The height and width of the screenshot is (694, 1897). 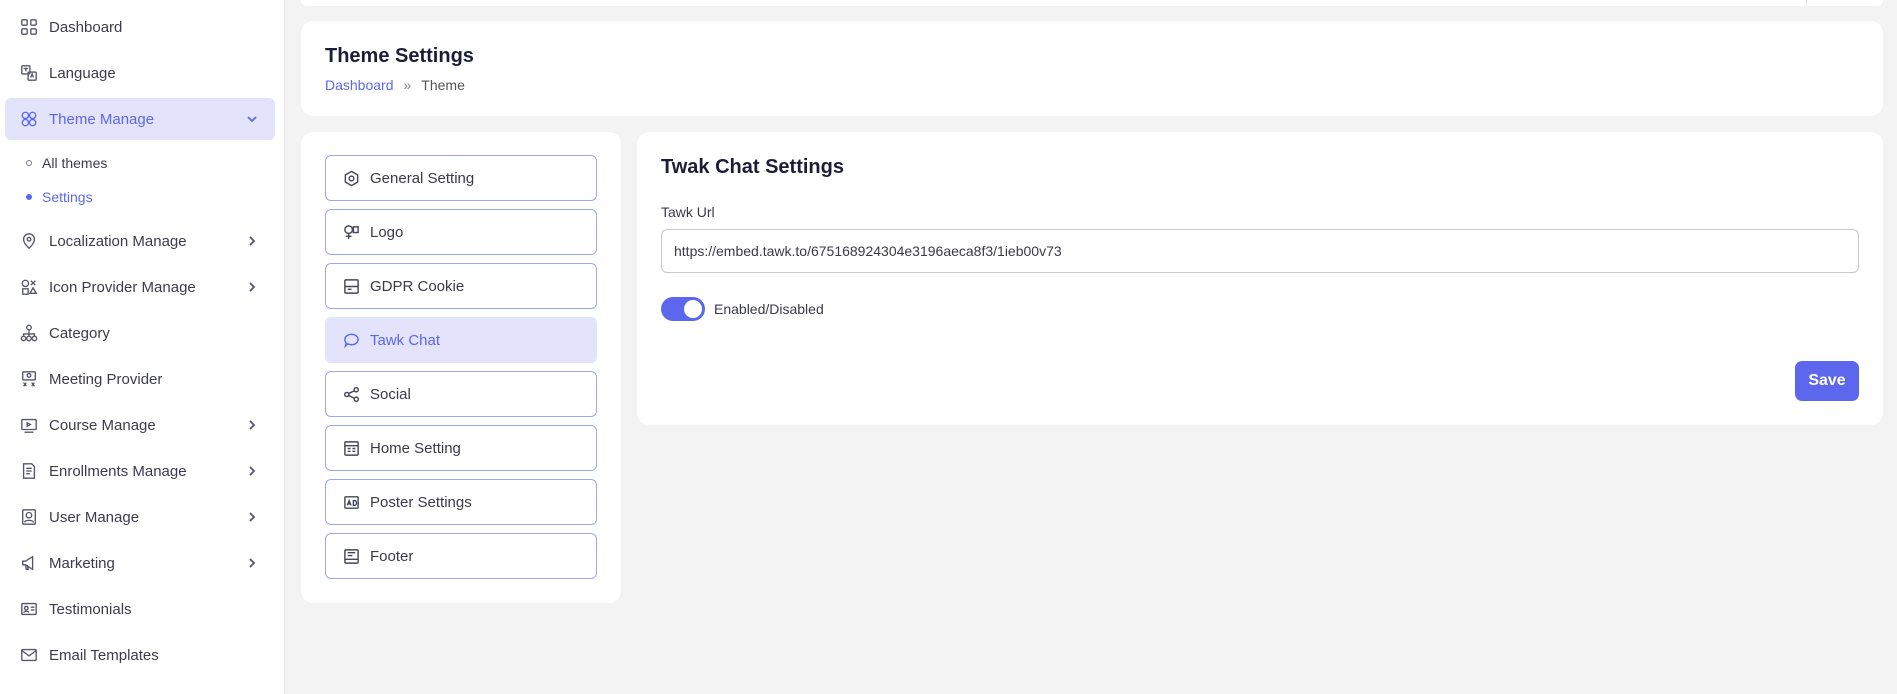 I want to click on page-title: Theme Settings, so click(x=399, y=56).